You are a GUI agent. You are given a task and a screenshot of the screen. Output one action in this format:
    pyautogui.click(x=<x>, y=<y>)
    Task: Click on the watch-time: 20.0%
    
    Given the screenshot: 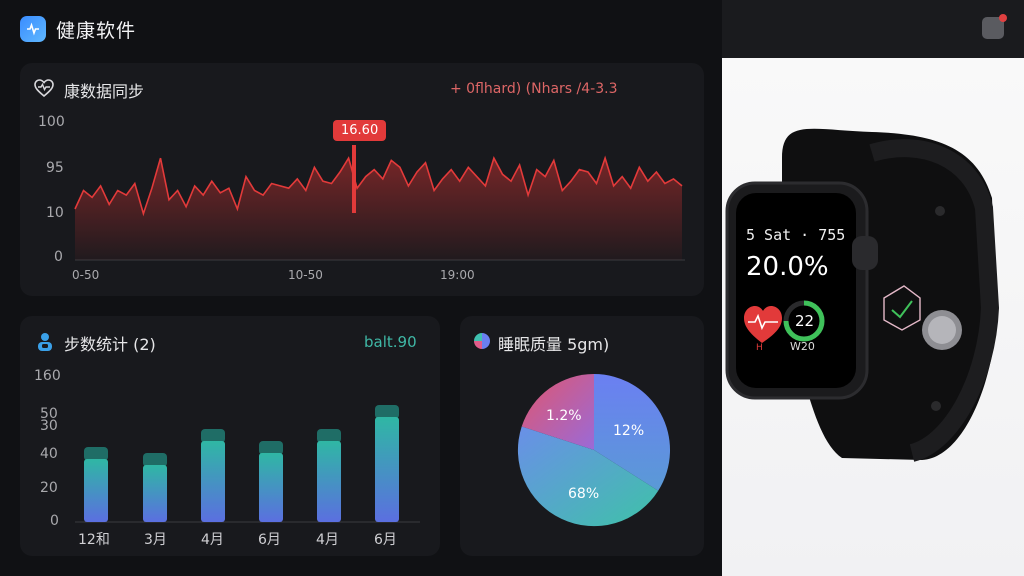 What is the action you would take?
    pyautogui.click(x=787, y=267)
    